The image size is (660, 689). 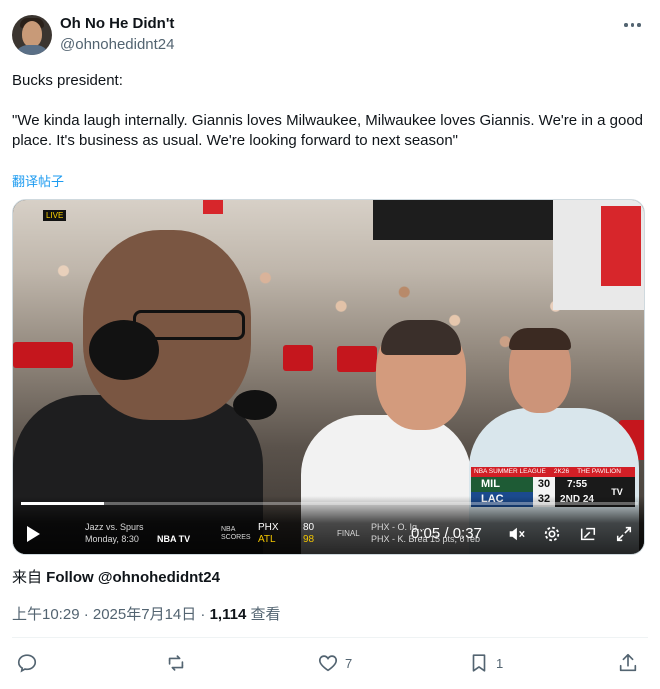 What do you see at coordinates (263, 614) in the screenshot?
I see `views-label: 查看` at bounding box center [263, 614].